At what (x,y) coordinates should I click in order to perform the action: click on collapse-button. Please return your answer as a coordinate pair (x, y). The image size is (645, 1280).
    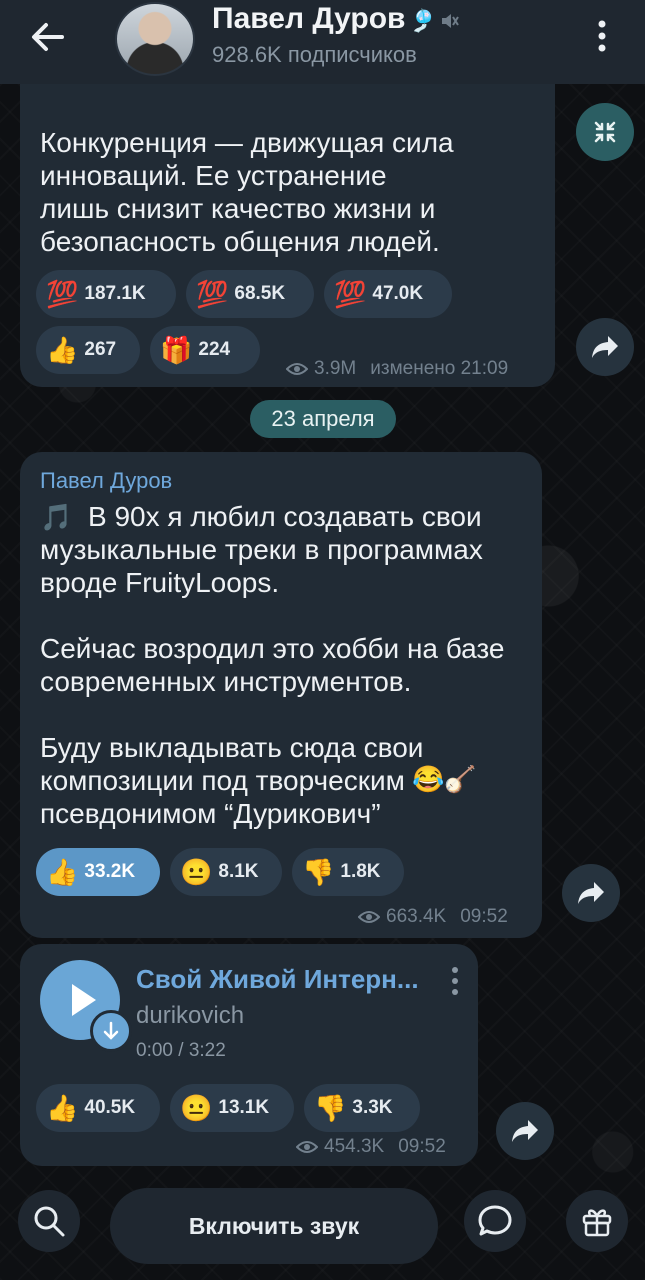
    Looking at the image, I should click on (605, 132).